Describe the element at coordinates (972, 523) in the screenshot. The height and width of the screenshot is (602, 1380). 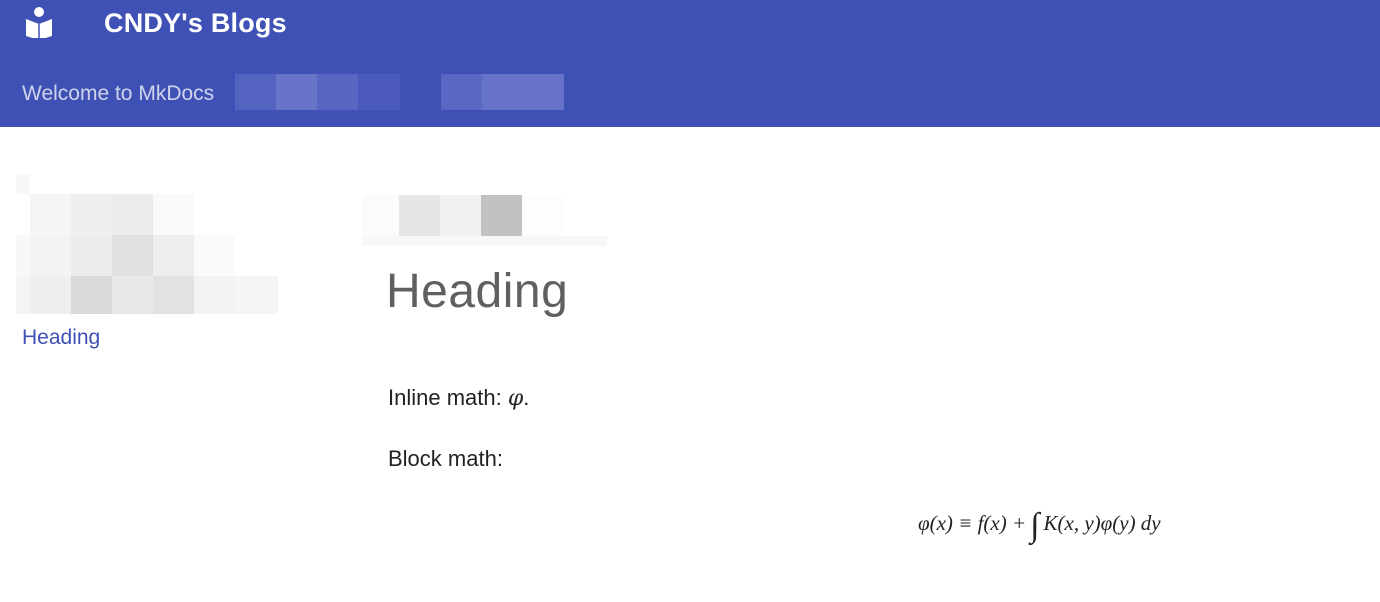
I see `equation-left: φ(x) ≡ f(x) +` at that location.